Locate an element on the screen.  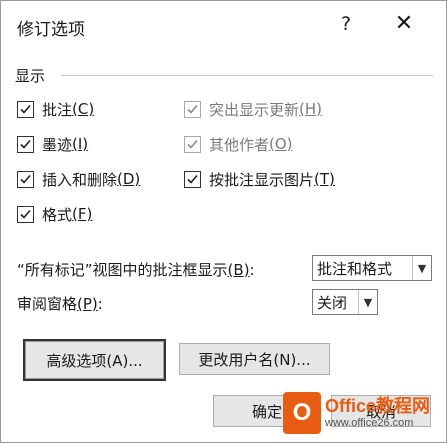
checkbox-label: 按批注显示图片 is located at coordinates (262, 179).